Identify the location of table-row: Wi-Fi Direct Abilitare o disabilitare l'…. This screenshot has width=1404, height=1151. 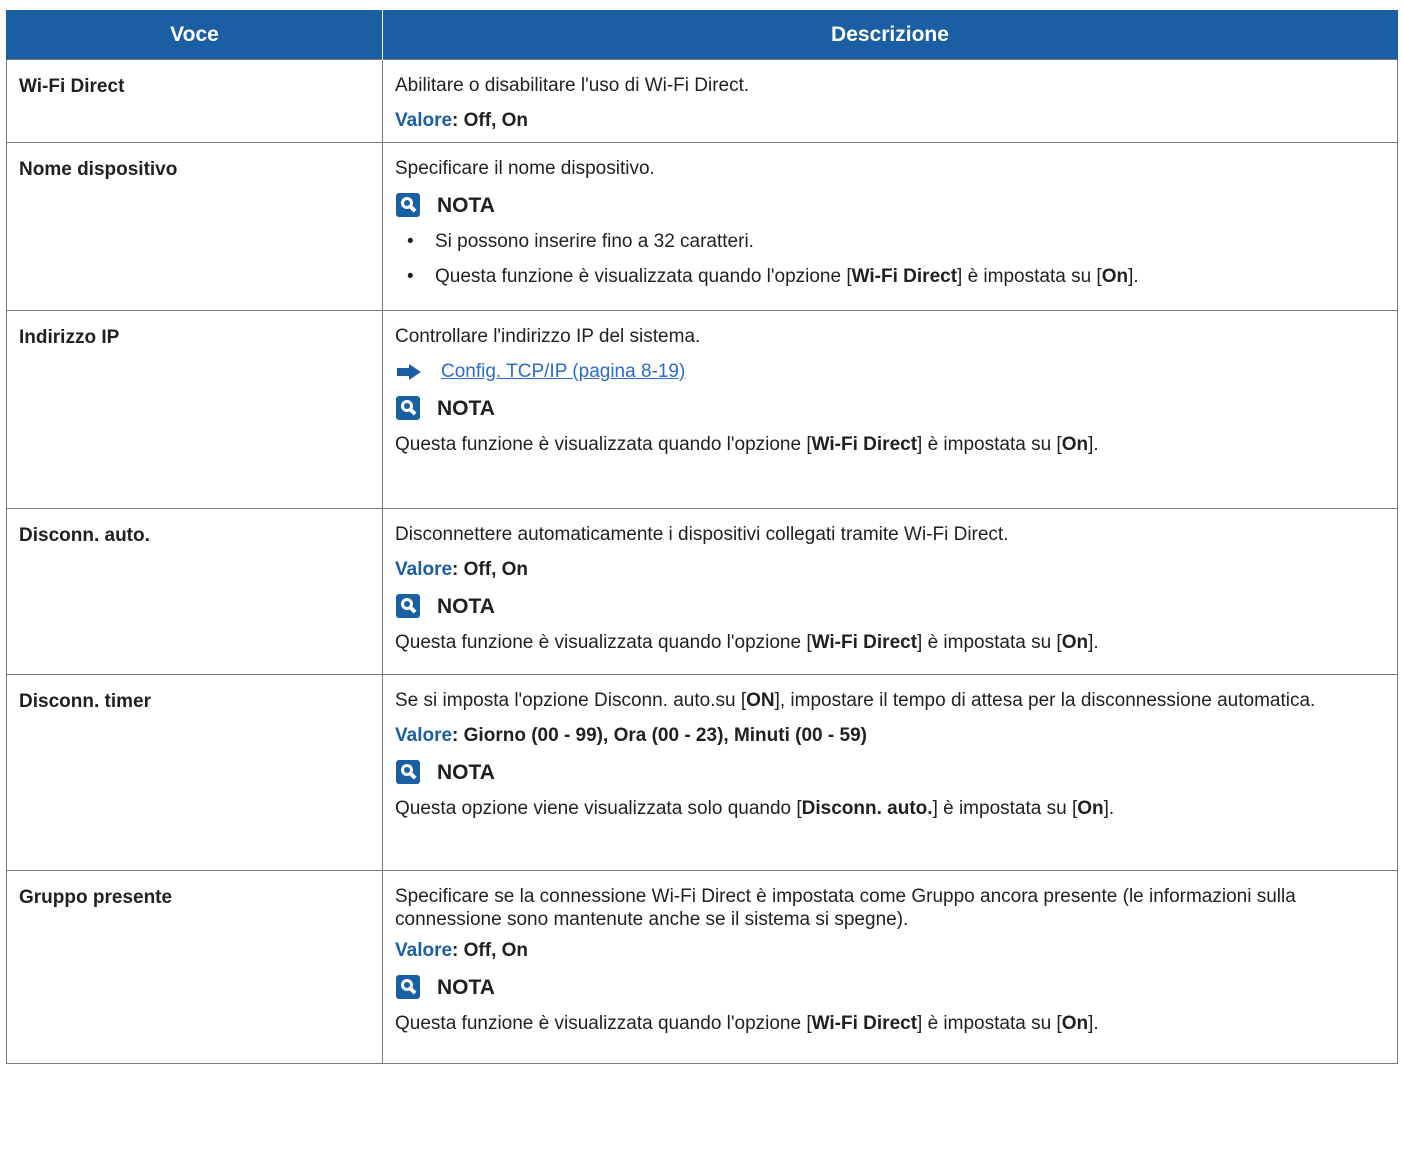
(702, 101).